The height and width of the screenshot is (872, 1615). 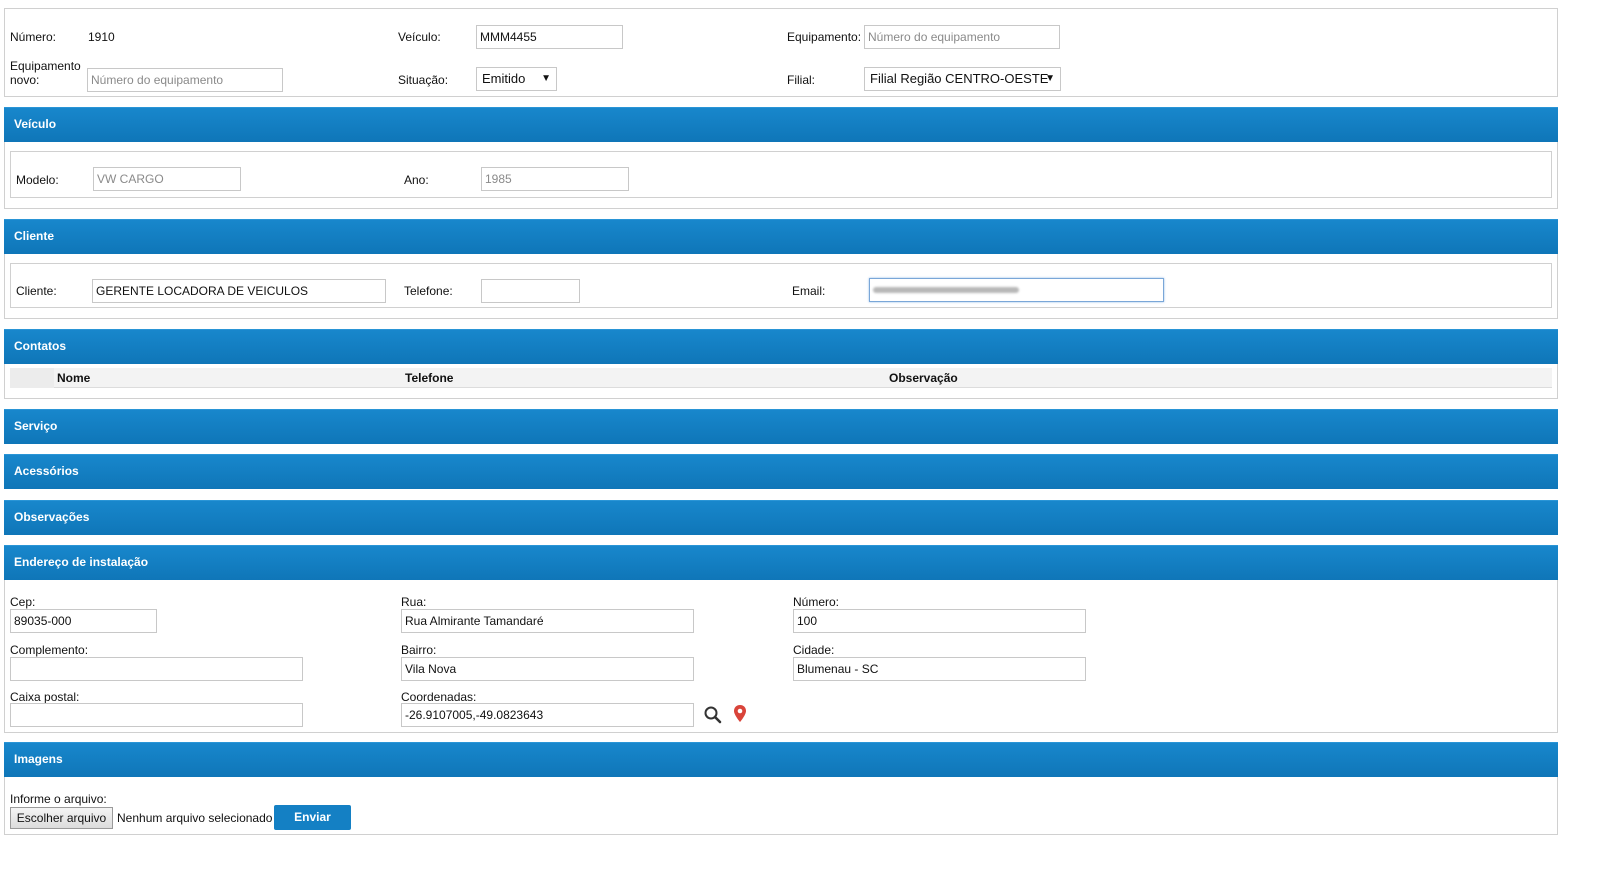 I want to click on cep-input, so click(x=83, y=621).